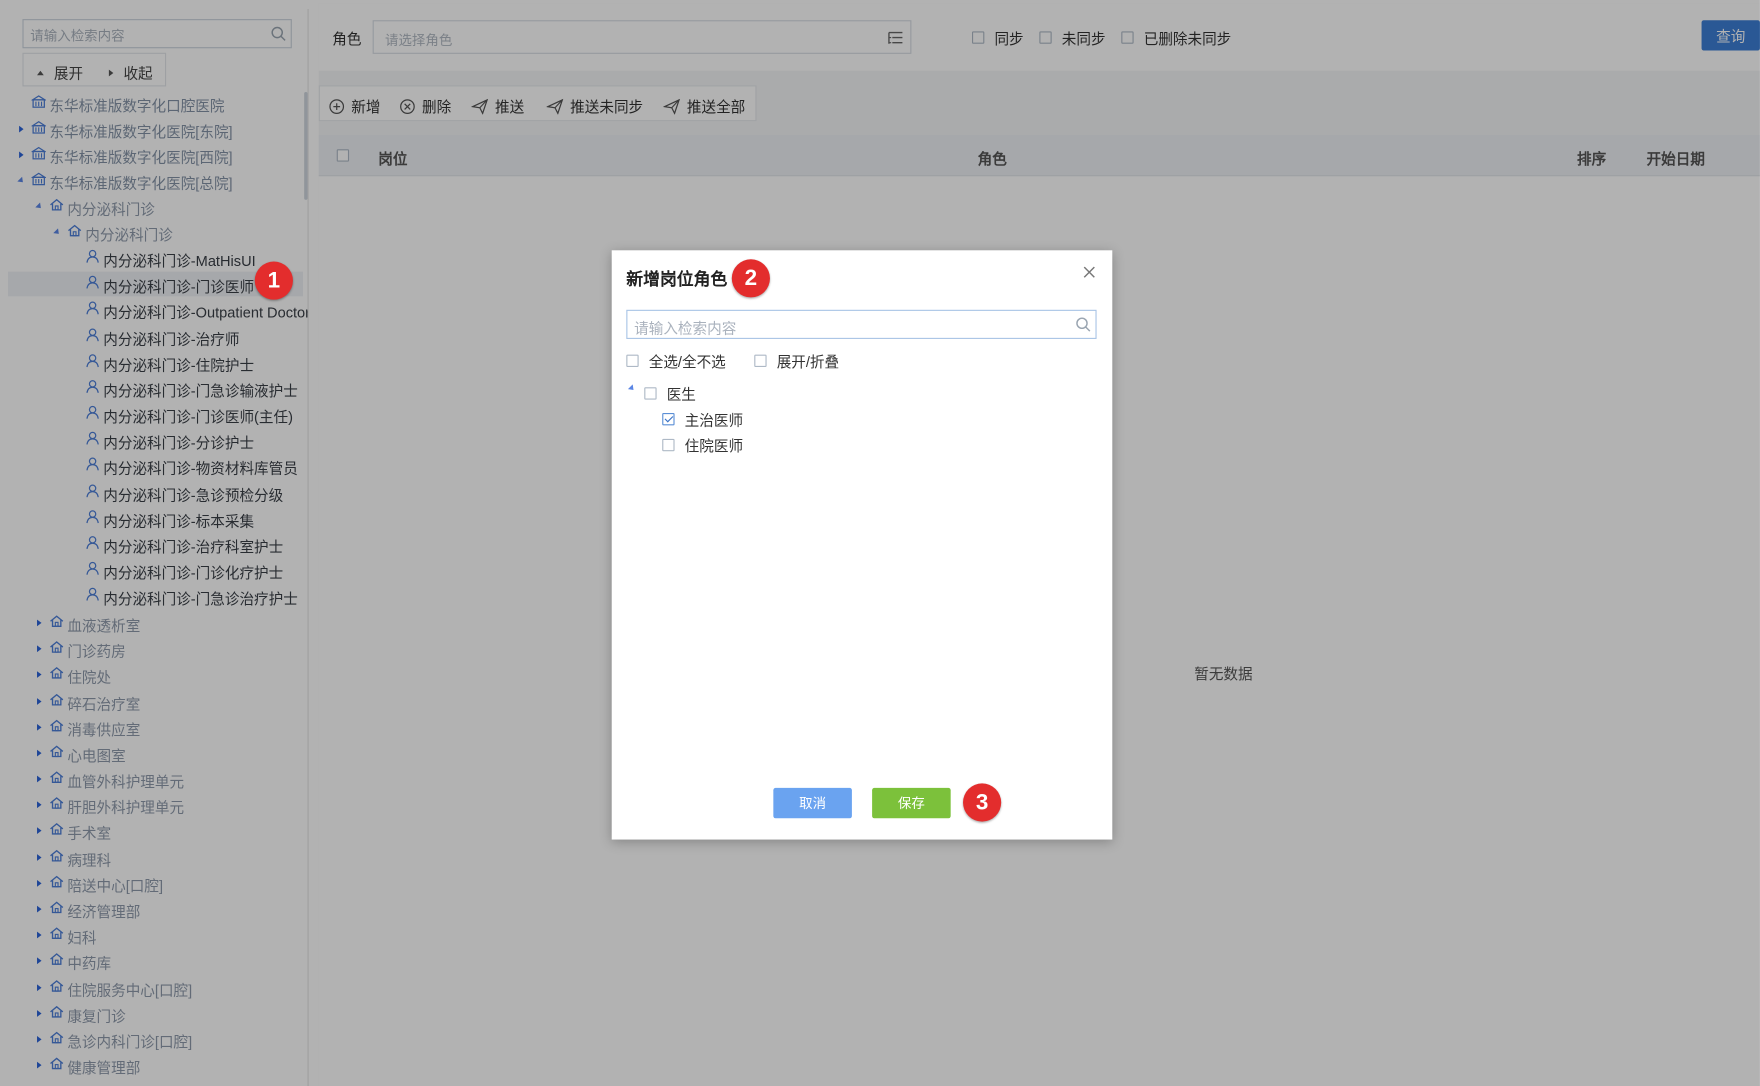 Image resolution: width=1760 pixels, height=1086 pixels. I want to click on role-tree-item: 主治医师, so click(702, 419).